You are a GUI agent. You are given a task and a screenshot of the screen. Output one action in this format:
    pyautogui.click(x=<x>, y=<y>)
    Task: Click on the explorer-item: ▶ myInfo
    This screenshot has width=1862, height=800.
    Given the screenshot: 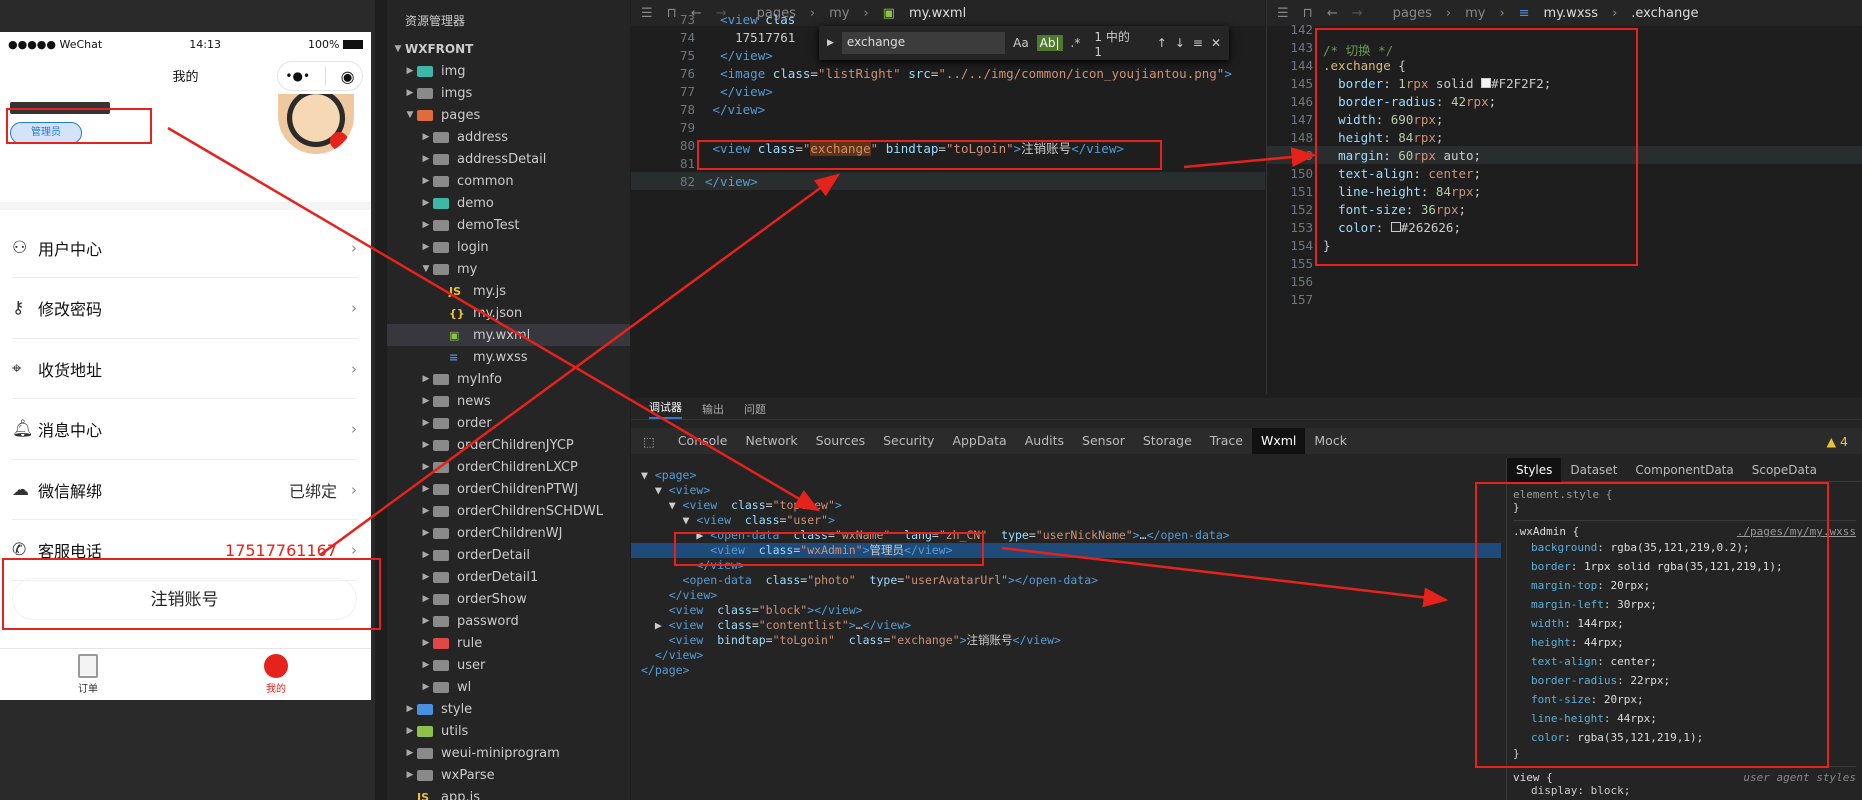 What is the action you would take?
    pyautogui.click(x=508, y=379)
    